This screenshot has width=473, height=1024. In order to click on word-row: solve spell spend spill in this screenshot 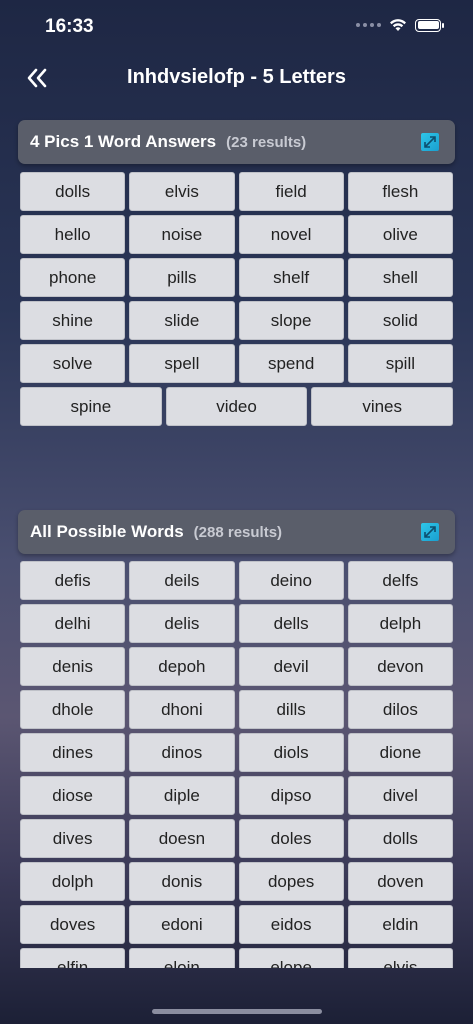, I will do `click(236, 363)`.